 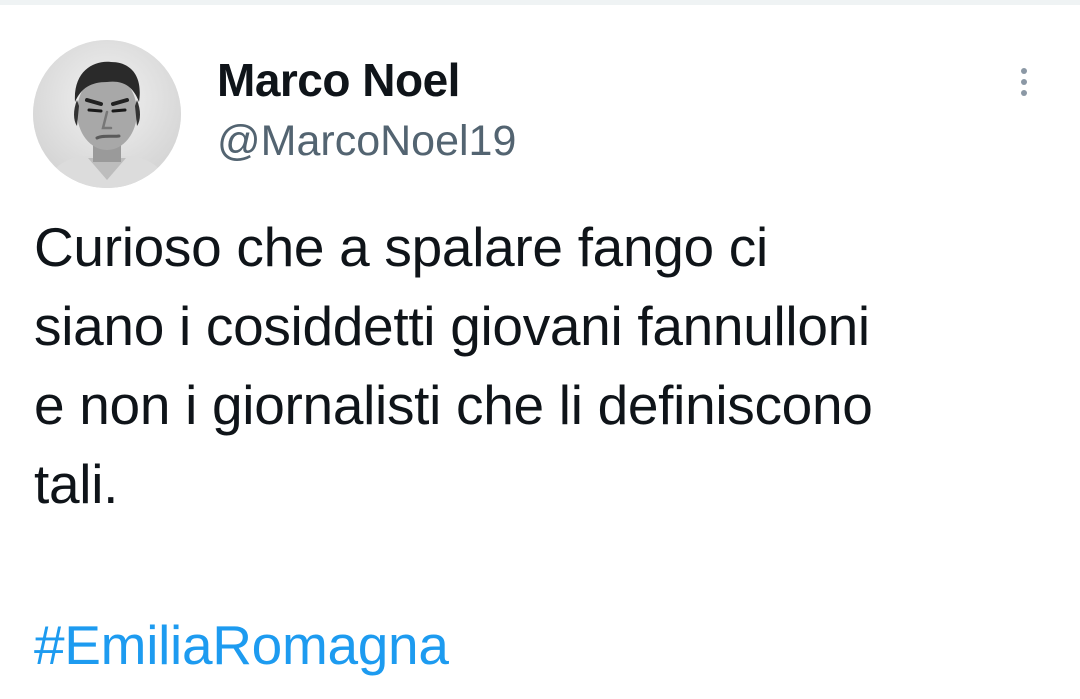 What do you see at coordinates (338, 80) in the screenshot?
I see `author-display-name: Marco Noel` at bounding box center [338, 80].